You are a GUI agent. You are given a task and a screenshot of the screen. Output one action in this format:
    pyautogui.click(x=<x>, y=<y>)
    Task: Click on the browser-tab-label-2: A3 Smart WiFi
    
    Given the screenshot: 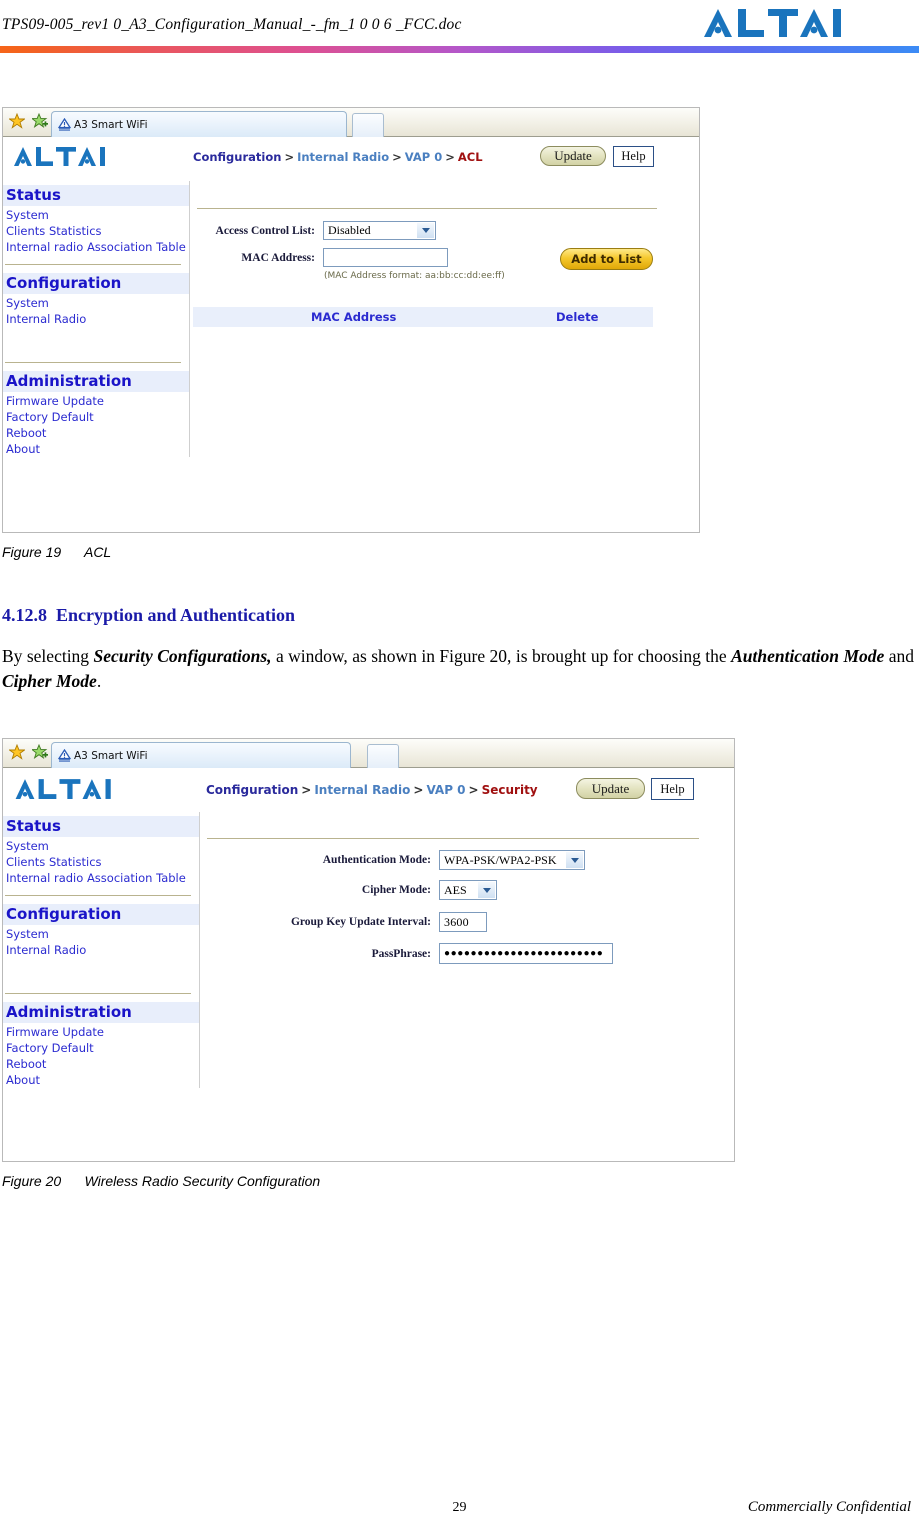 What is the action you would take?
    pyautogui.click(x=111, y=755)
    